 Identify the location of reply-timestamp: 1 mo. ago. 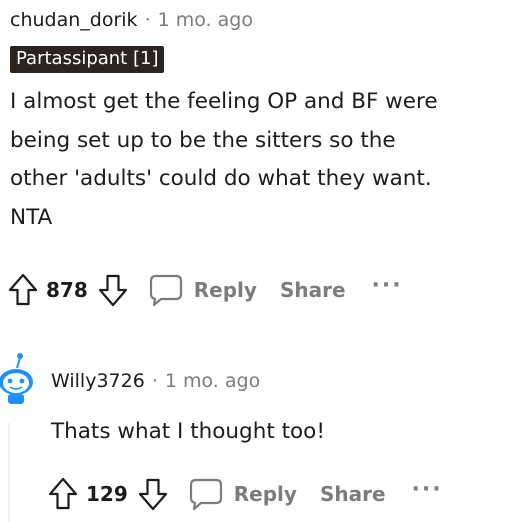
(212, 381).